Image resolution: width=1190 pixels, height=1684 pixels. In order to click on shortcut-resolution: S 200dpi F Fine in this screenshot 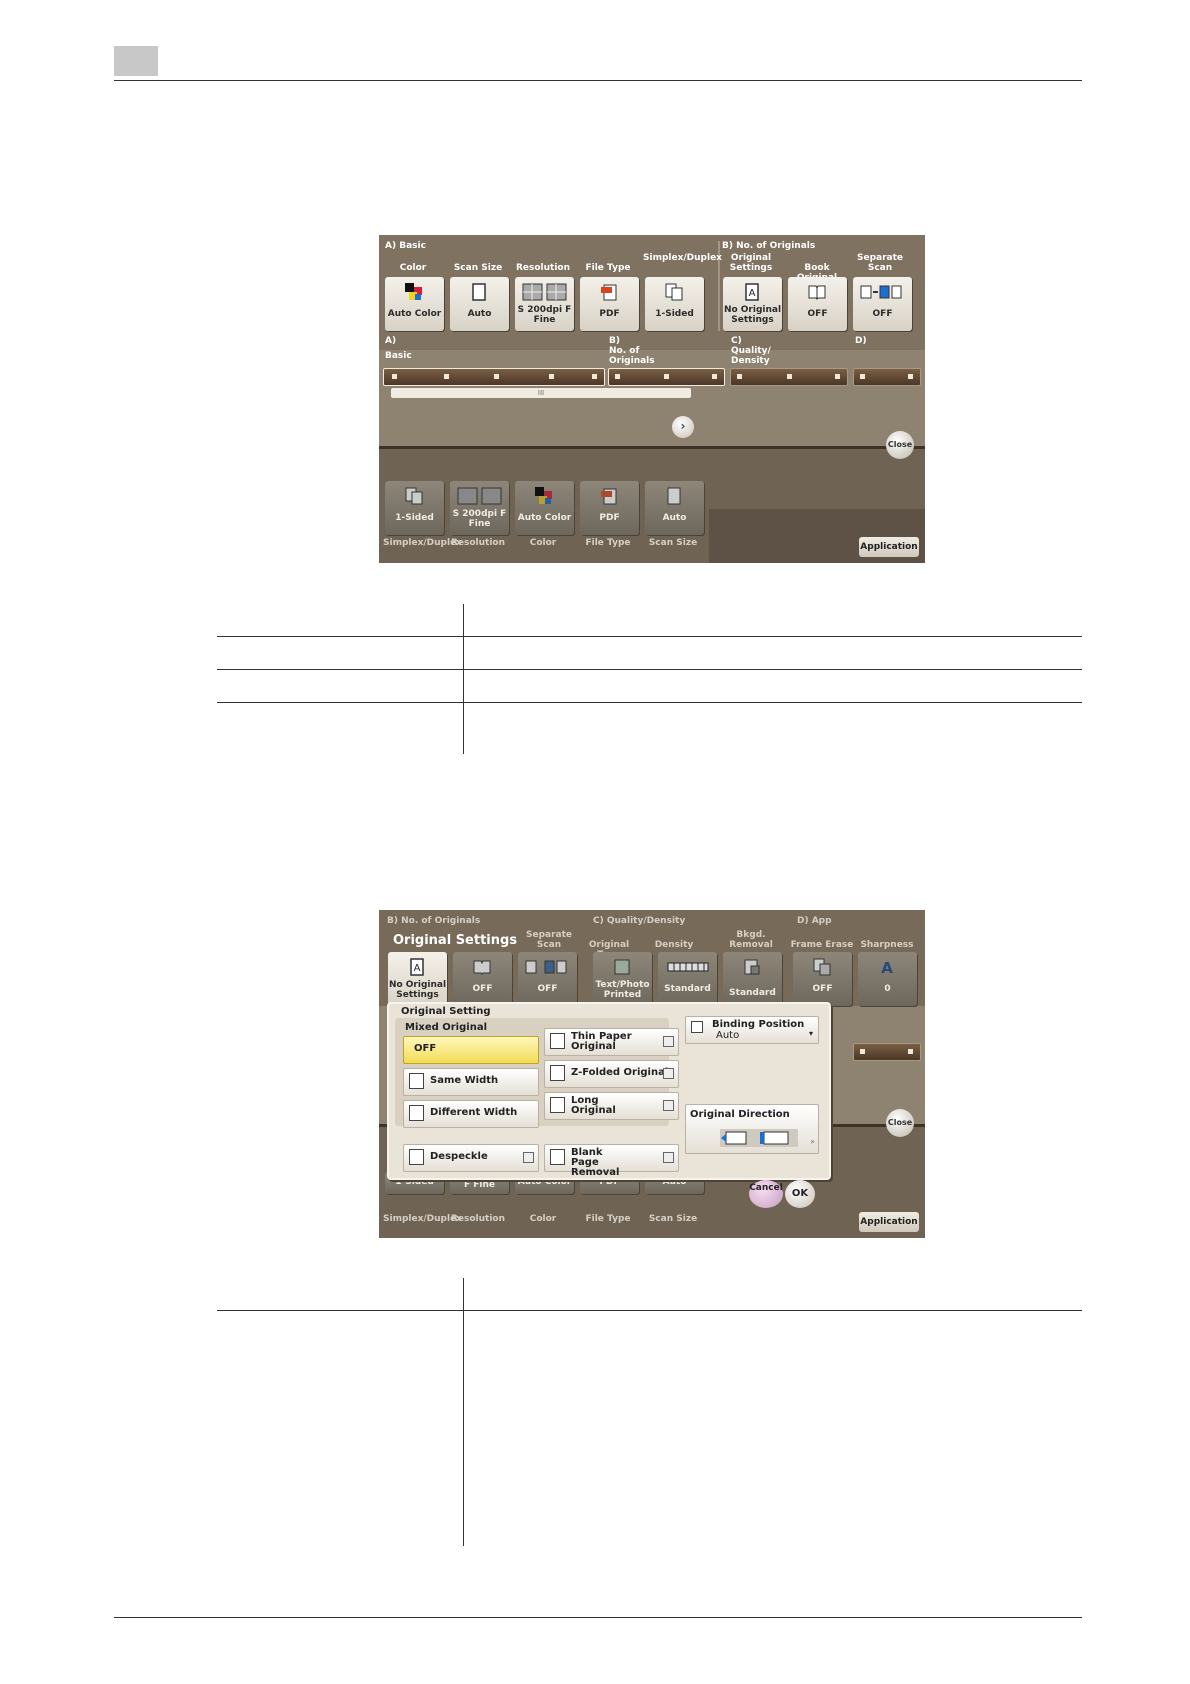, I will do `click(479, 508)`.